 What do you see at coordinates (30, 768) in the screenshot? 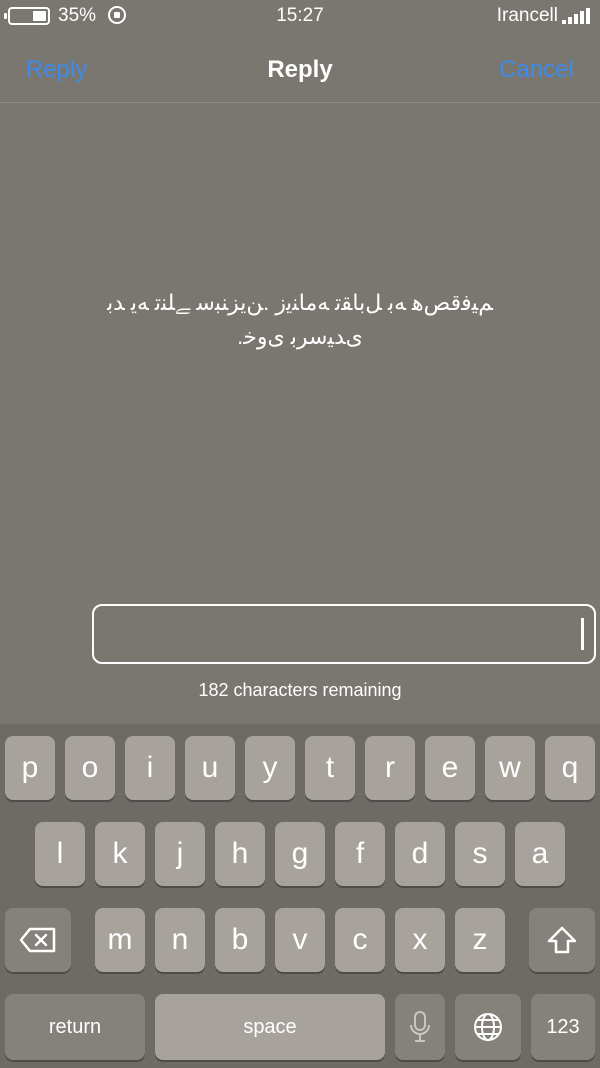
I see `key-p: p` at bounding box center [30, 768].